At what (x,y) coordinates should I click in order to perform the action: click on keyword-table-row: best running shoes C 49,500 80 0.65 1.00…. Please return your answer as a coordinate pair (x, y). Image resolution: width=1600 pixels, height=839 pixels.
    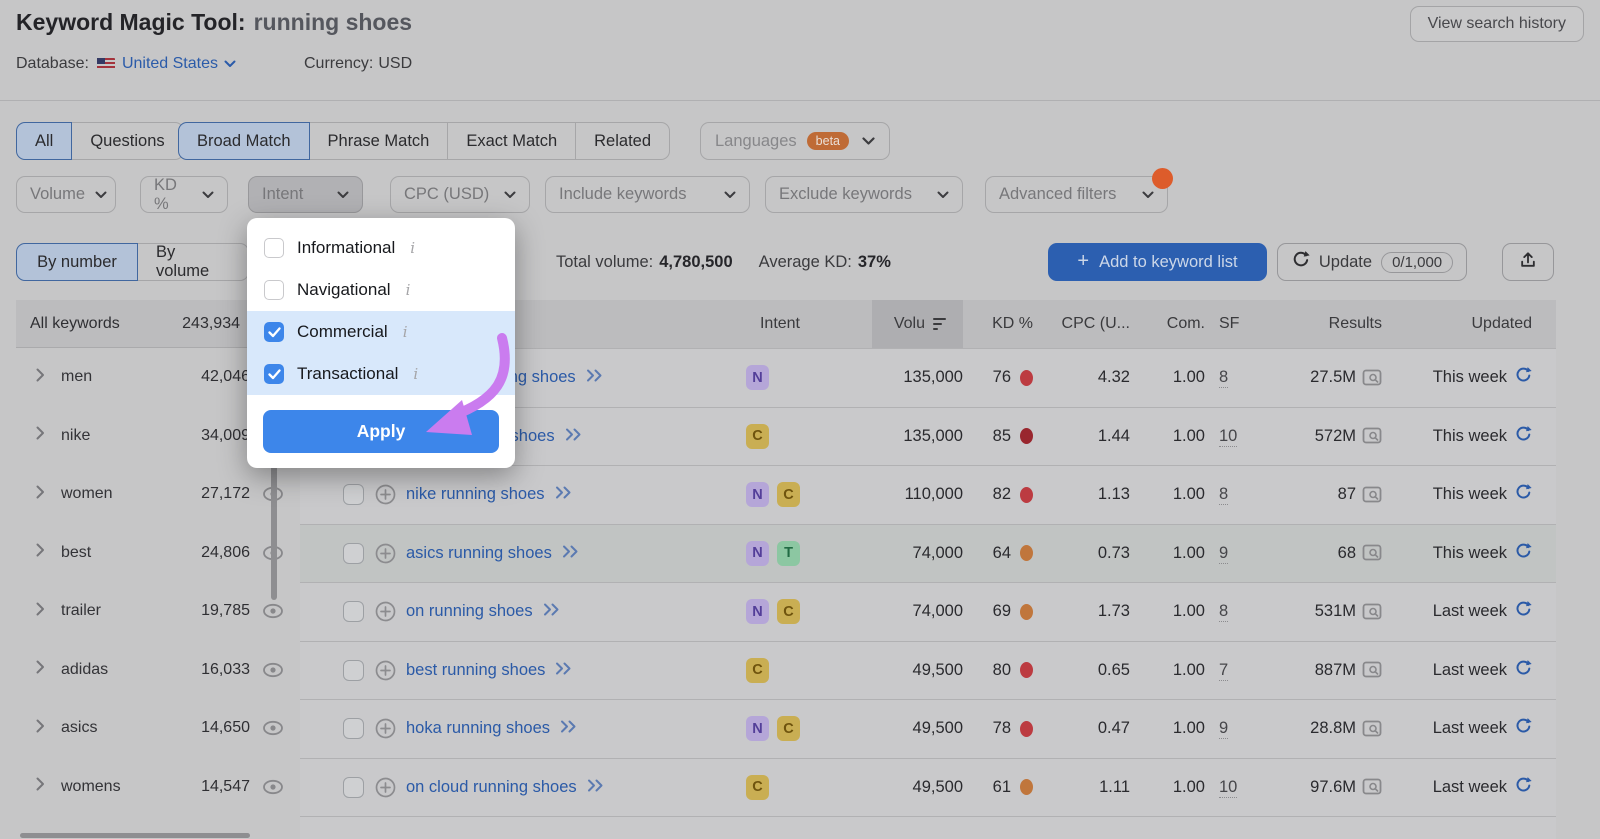
    Looking at the image, I should click on (928, 669).